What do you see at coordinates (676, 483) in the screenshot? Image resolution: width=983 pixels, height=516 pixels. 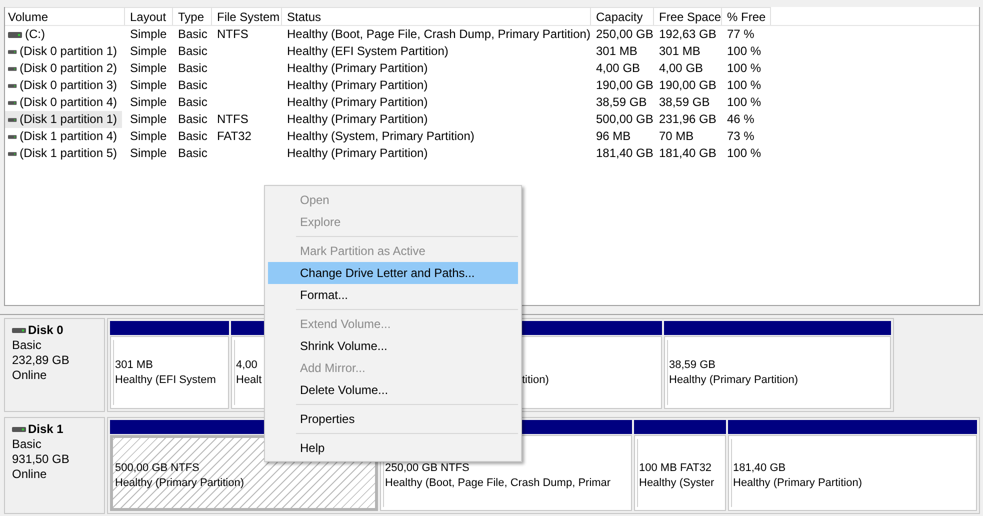 I see `partition-status: Healthy (Syster` at bounding box center [676, 483].